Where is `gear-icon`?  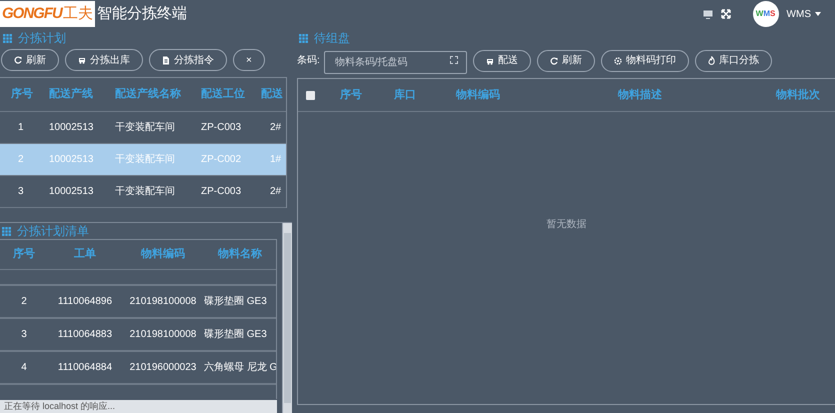 gear-icon is located at coordinates (618, 60).